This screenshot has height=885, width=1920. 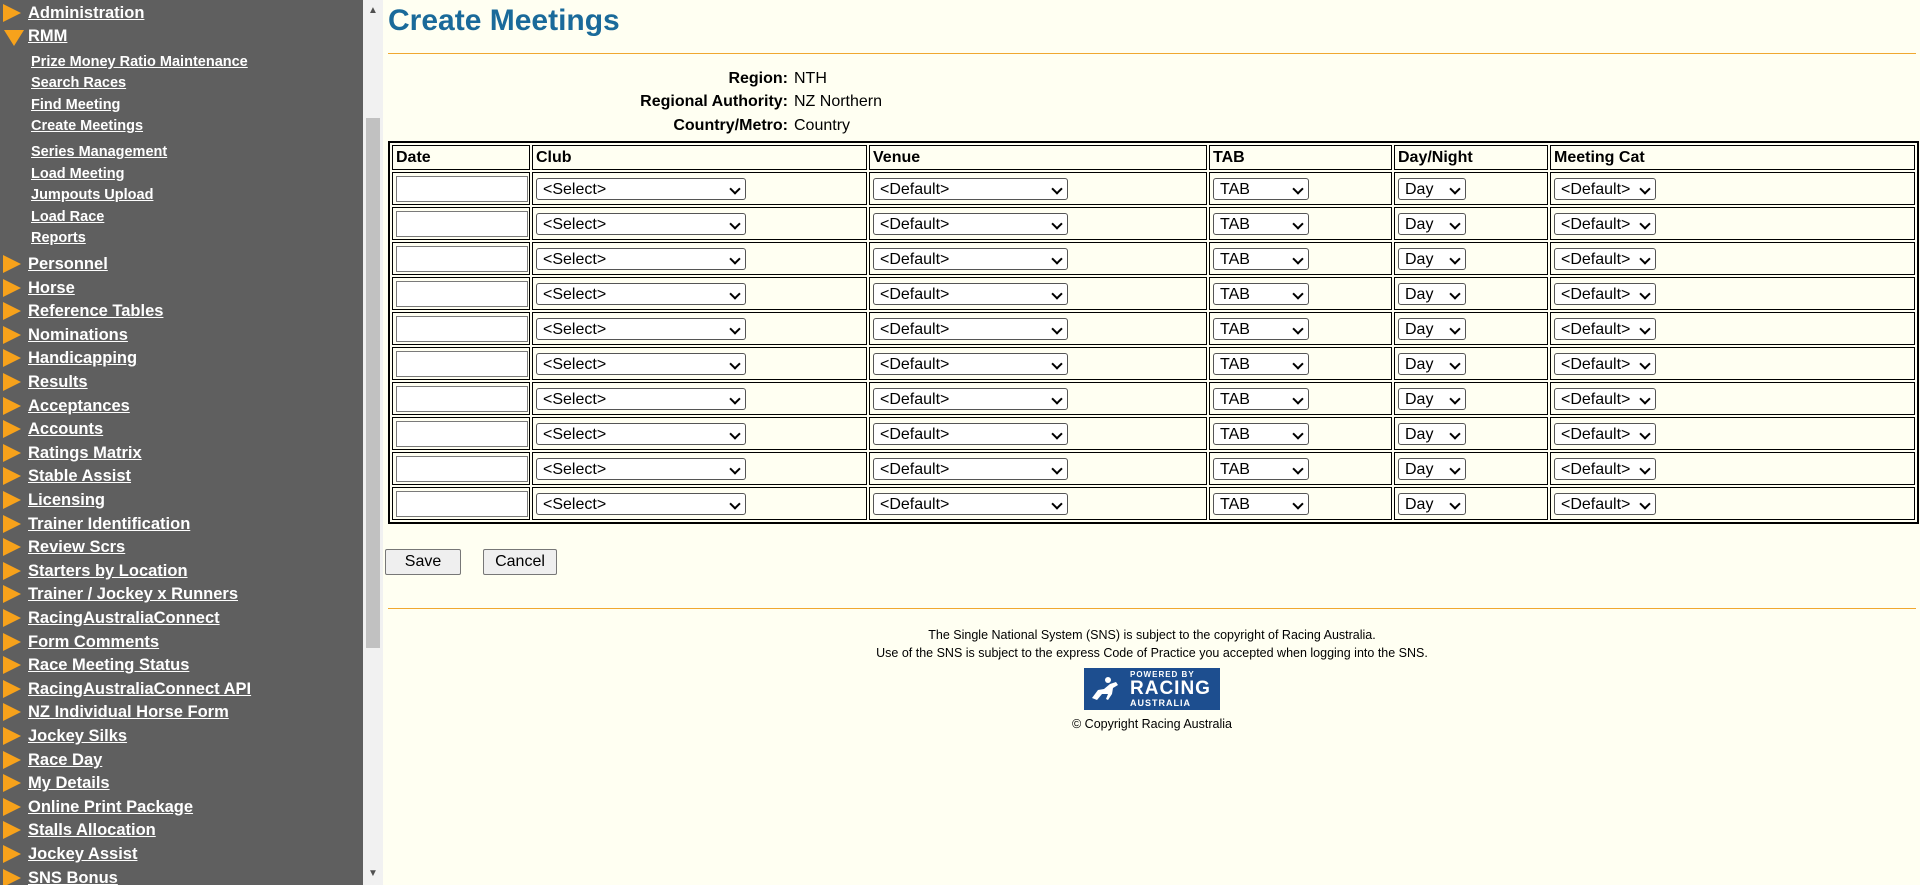 I want to click on save-button: Save, so click(x=423, y=562).